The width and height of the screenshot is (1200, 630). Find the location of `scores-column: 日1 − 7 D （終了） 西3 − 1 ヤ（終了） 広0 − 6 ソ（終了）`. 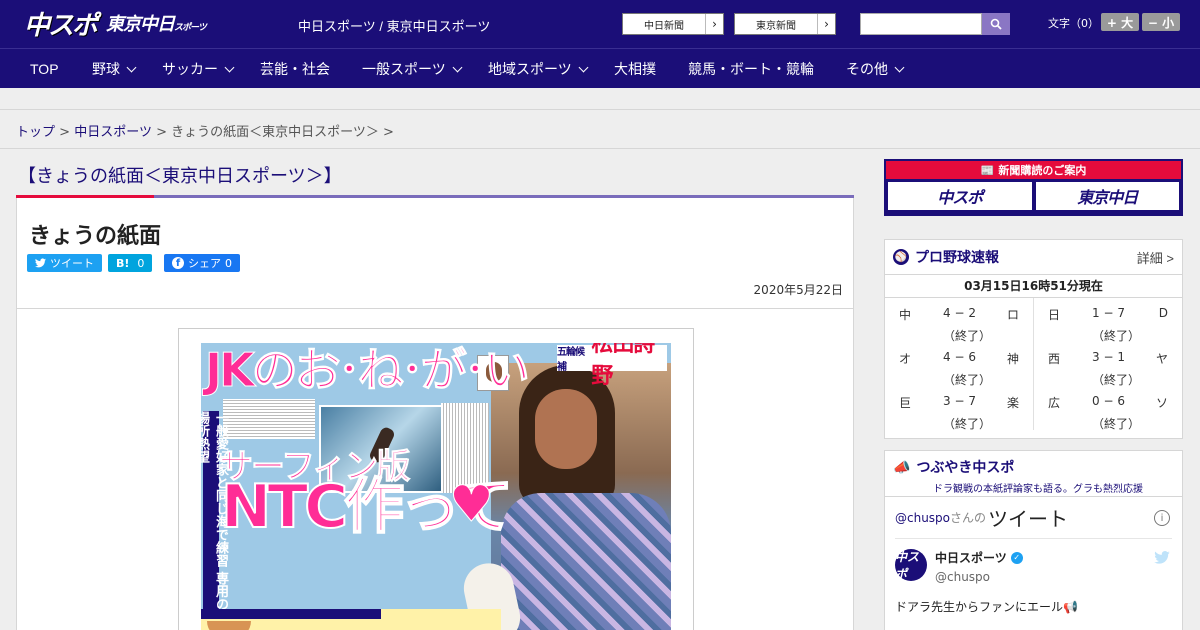

scores-column: 日1 − 7 D （終了） 西3 − 1 ヤ（終了） 広0 − 6 ソ（終了） is located at coordinates (1107, 364).